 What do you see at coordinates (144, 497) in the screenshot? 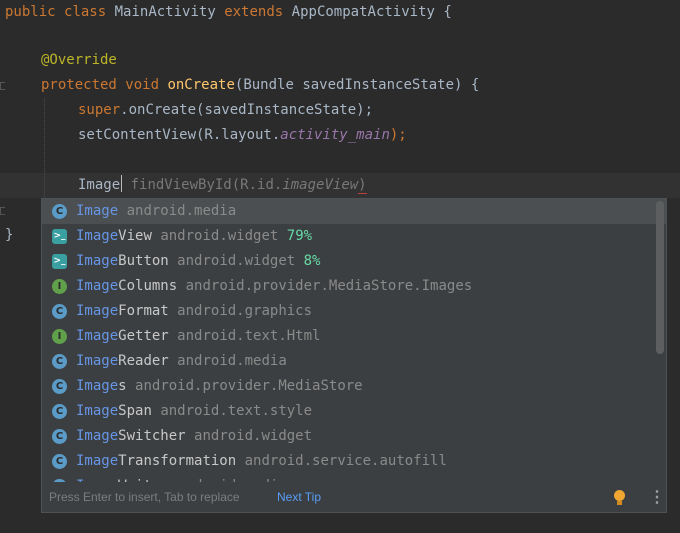
I see `completion-hint: Press Enter to insert, Tab to replace` at bounding box center [144, 497].